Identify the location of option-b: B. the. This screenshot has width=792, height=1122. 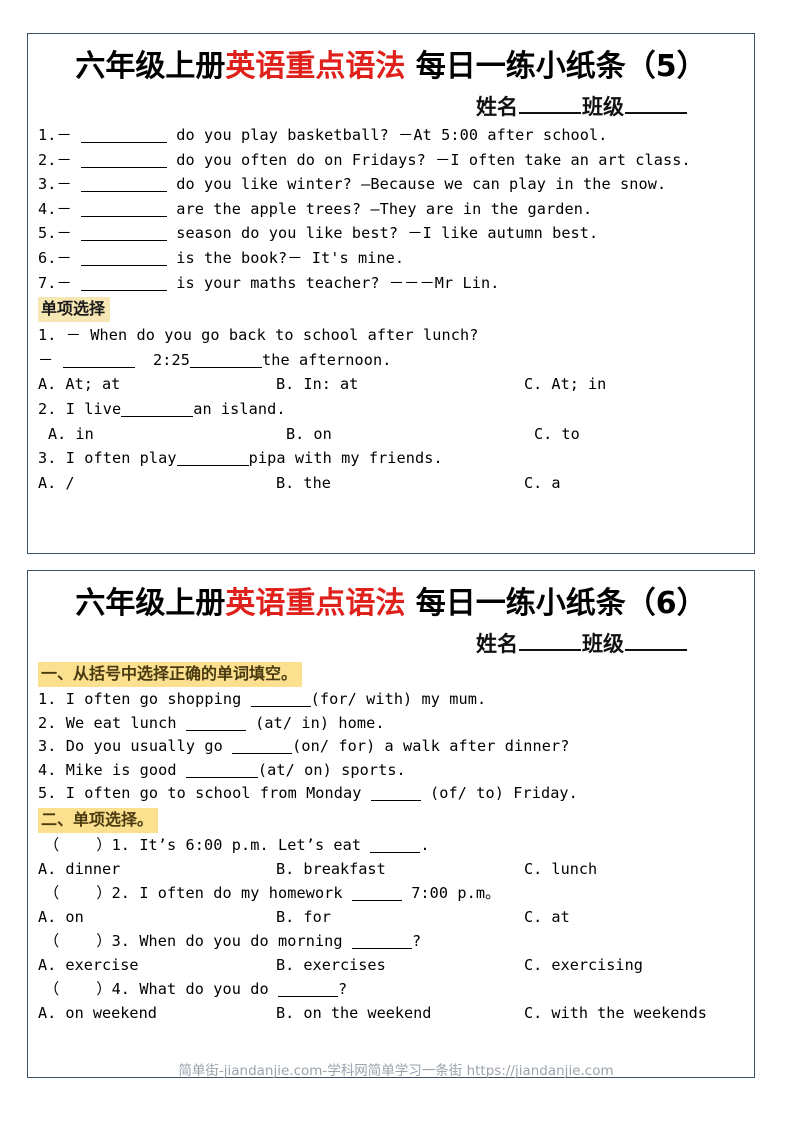
(400, 483).